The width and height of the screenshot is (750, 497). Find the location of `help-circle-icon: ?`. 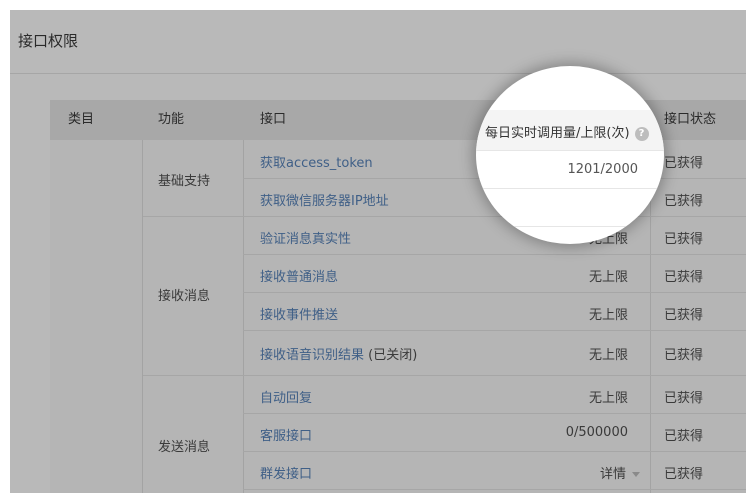

help-circle-icon: ? is located at coordinates (641, 133).